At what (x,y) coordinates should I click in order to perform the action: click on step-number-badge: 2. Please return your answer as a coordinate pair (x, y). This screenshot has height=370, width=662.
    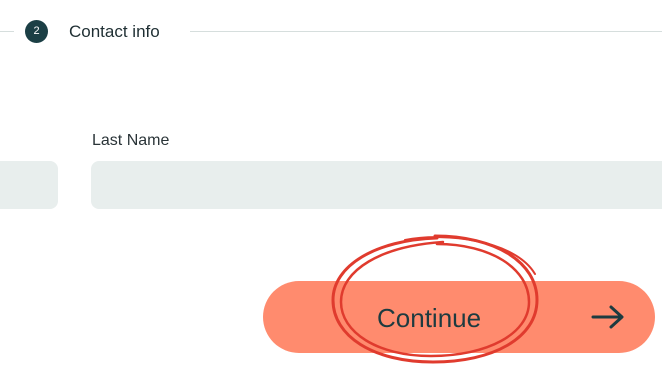
    Looking at the image, I should click on (36, 31).